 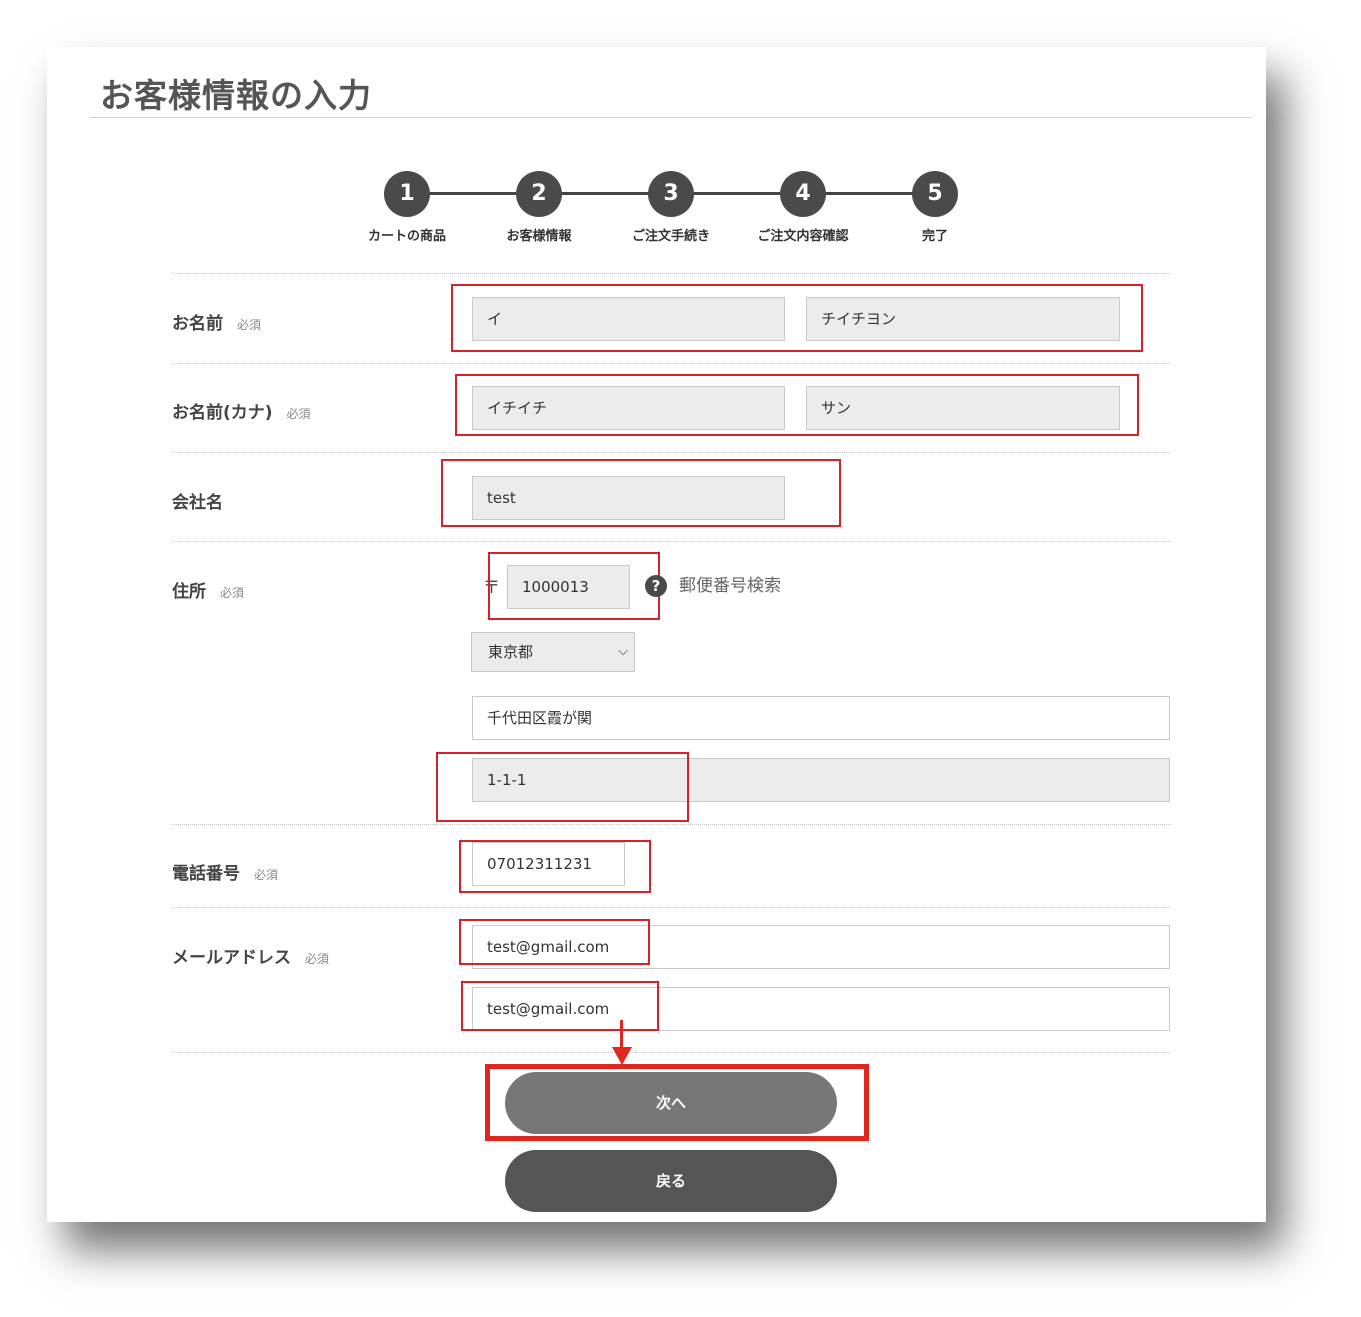 What do you see at coordinates (934, 236) in the screenshot?
I see `step-label: 完了` at bounding box center [934, 236].